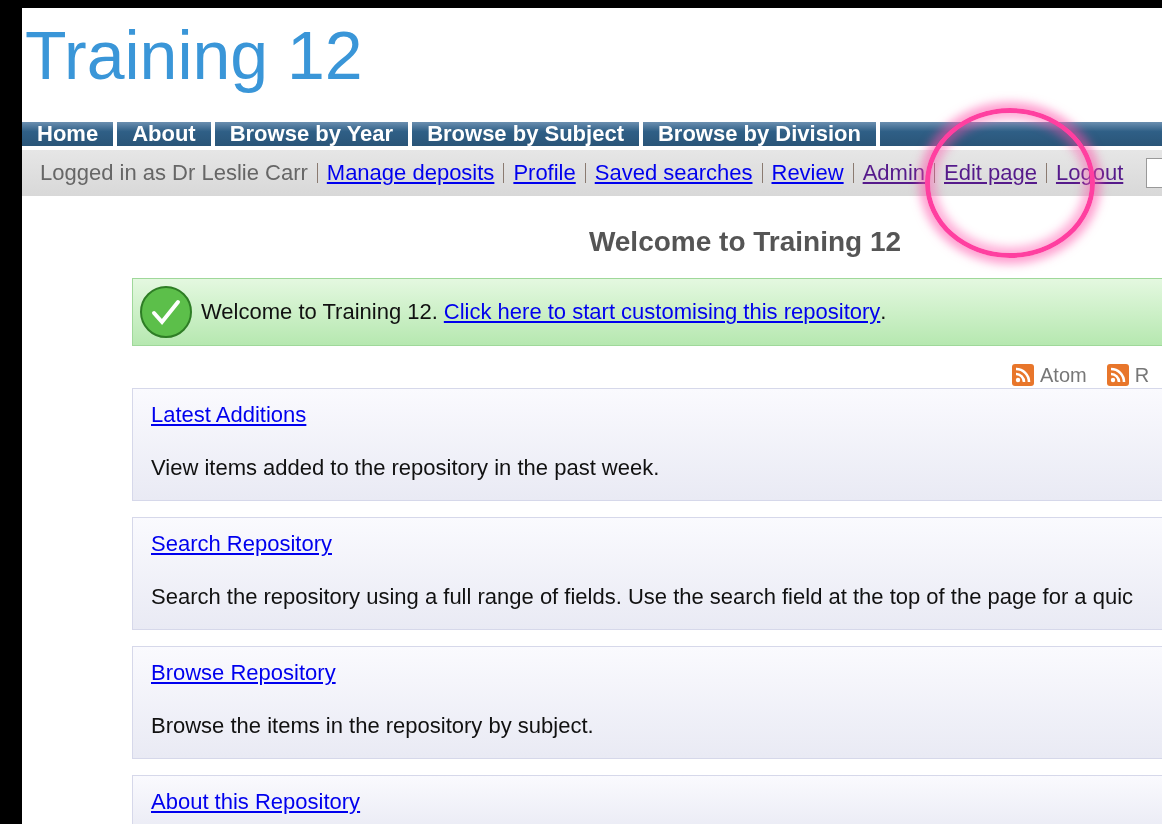 The height and width of the screenshot is (824, 1162). I want to click on login-link: Profile, so click(544, 173).